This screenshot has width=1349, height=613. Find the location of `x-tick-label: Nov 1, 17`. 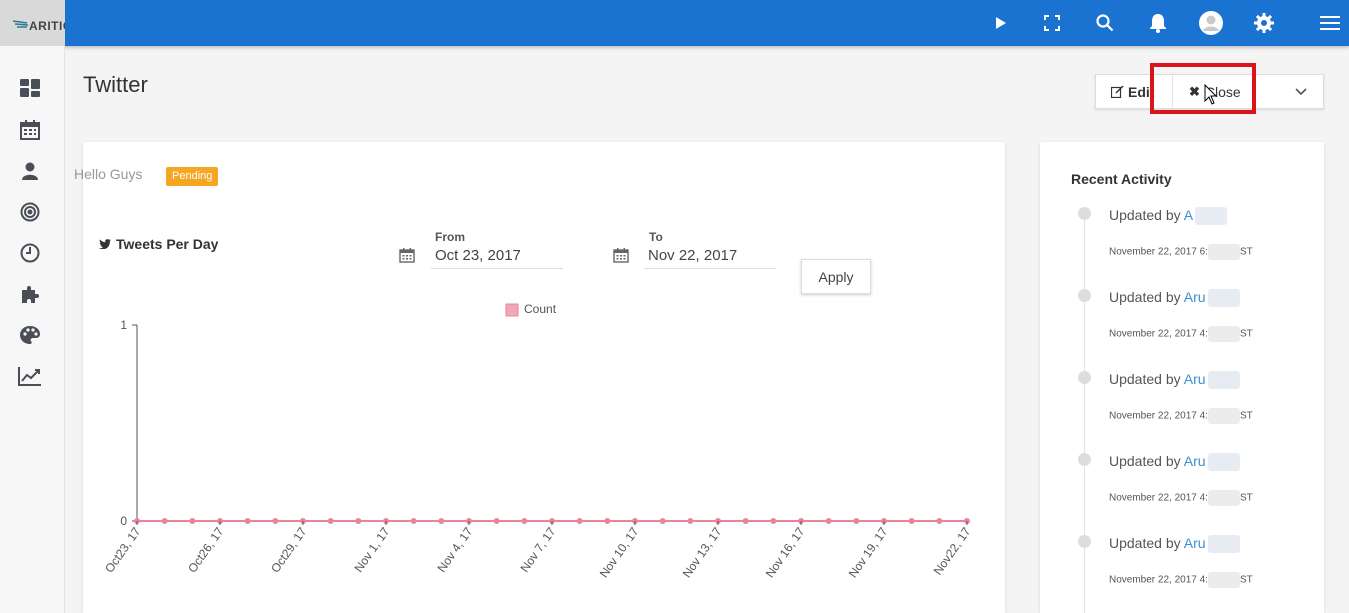

x-tick-label: Nov 1, 17 is located at coordinates (372, 549).